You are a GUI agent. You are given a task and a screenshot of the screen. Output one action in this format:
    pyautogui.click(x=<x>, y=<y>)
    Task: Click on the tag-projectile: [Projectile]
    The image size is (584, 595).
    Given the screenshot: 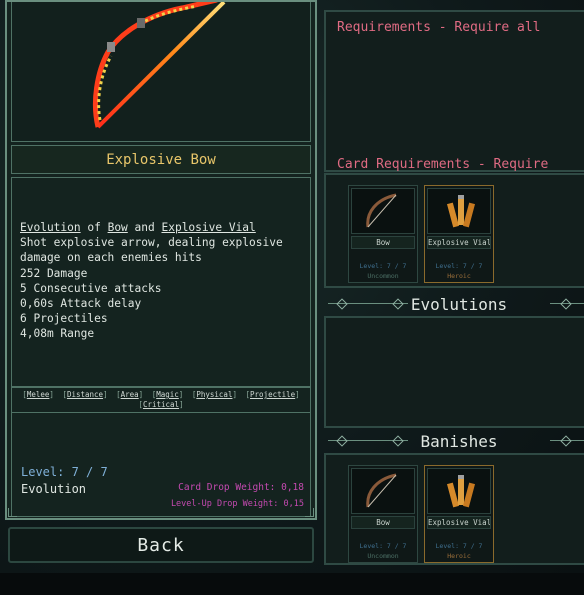 What is the action you would take?
    pyautogui.click(x=273, y=395)
    